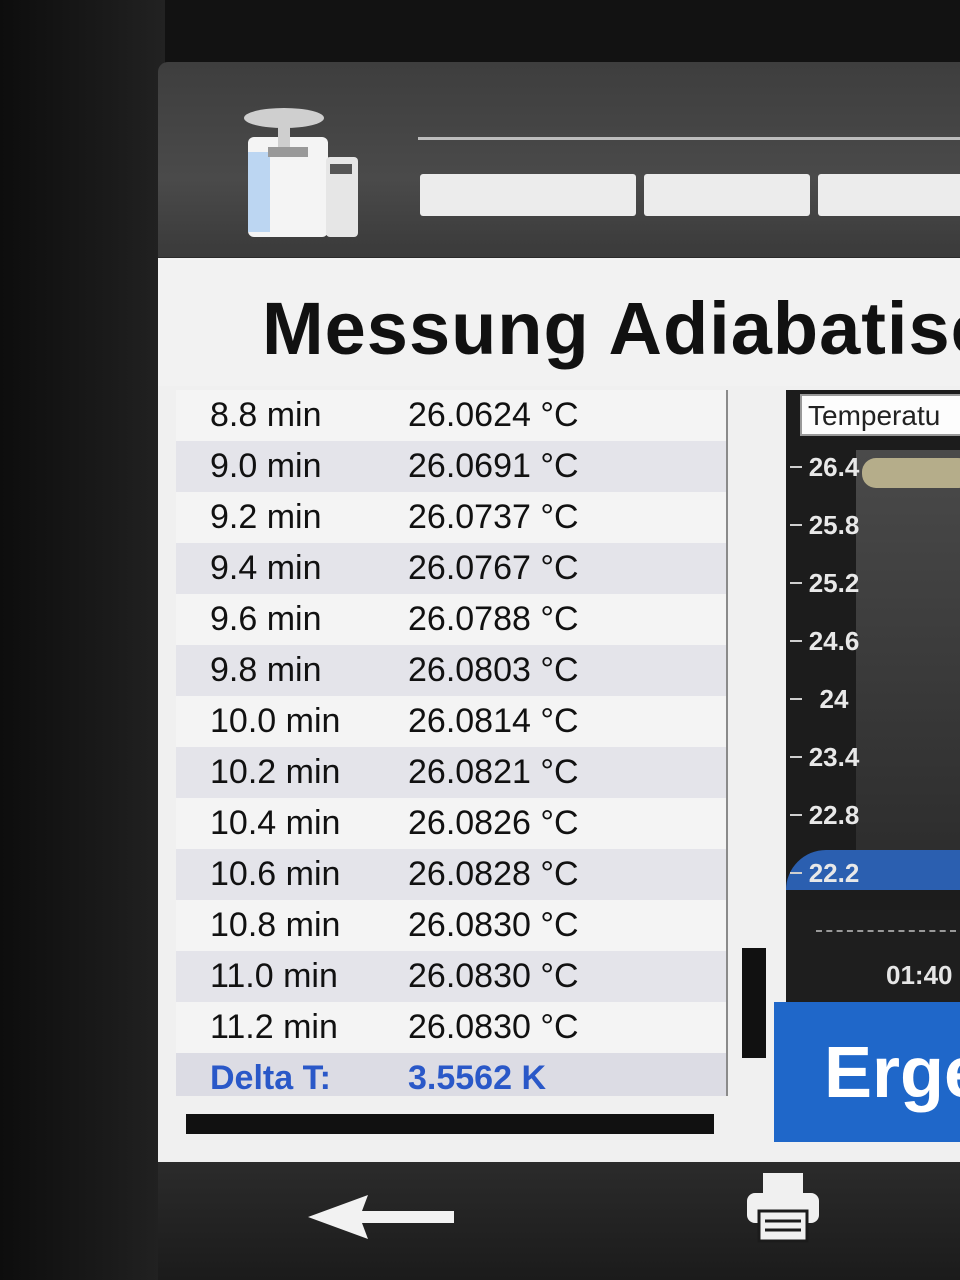  Describe the element at coordinates (266, 466) in the screenshot. I see `time-cell: 9.0 min` at that location.